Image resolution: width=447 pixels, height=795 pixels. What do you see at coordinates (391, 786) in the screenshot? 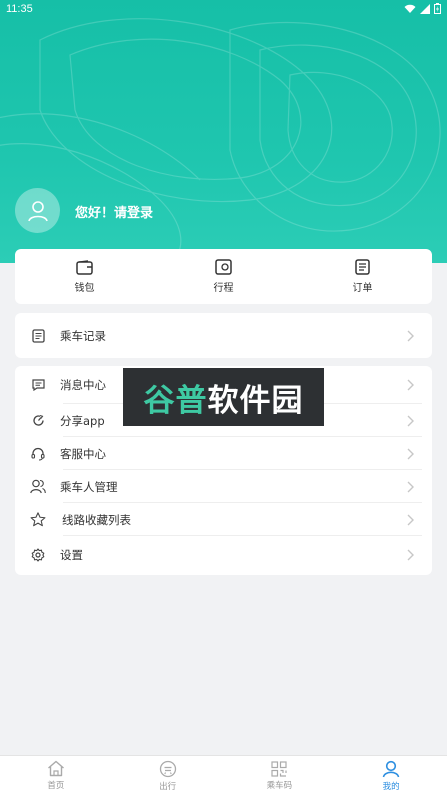
I see `tab-profile-label: 我的` at bounding box center [391, 786].